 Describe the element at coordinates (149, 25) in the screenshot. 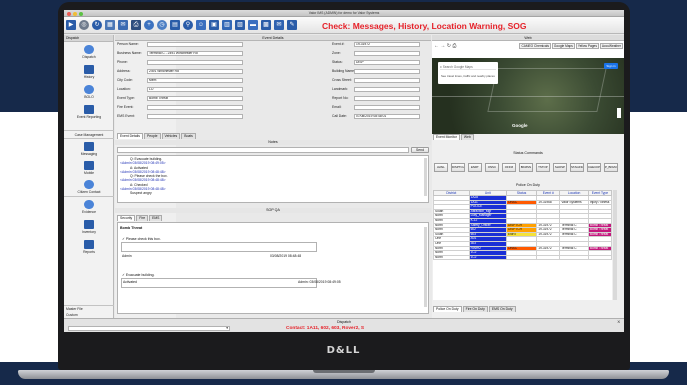

I see `plus-icon: +` at that location.